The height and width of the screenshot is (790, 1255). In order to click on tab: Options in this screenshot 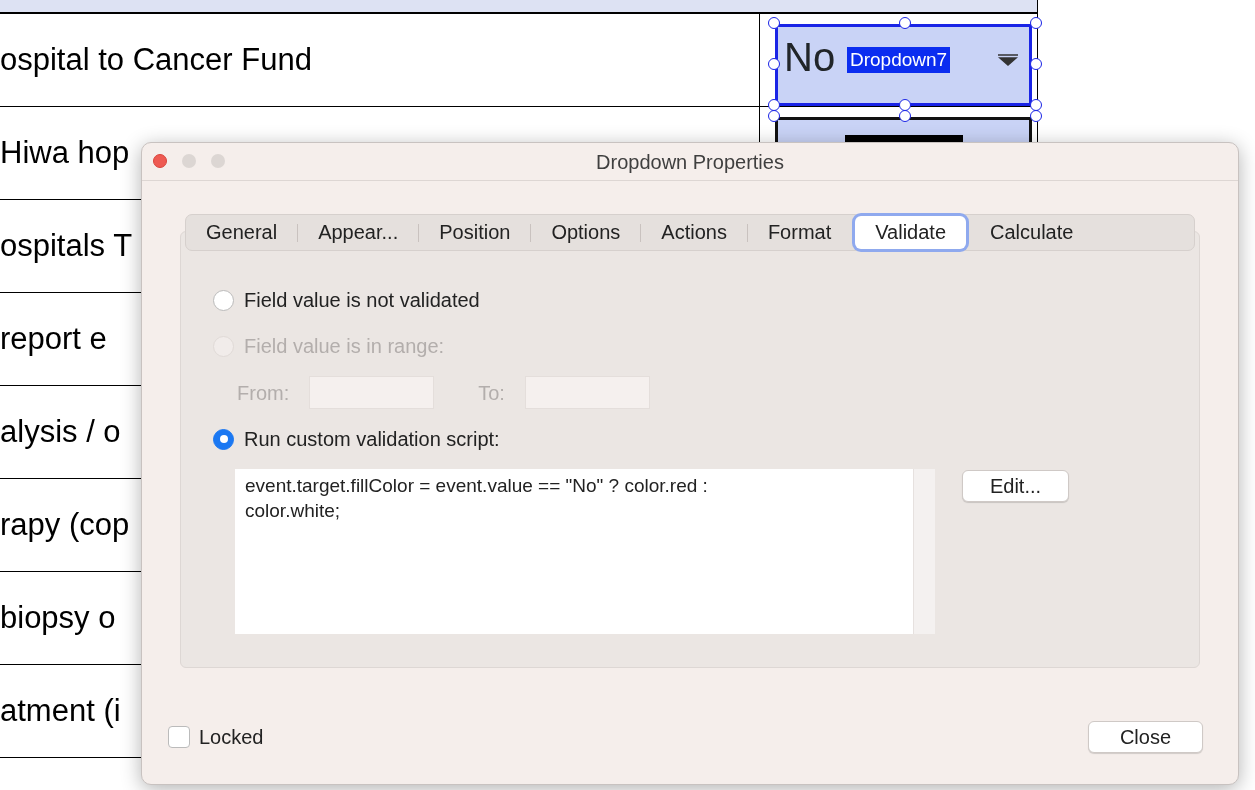, I will do `click(586, 232)`.